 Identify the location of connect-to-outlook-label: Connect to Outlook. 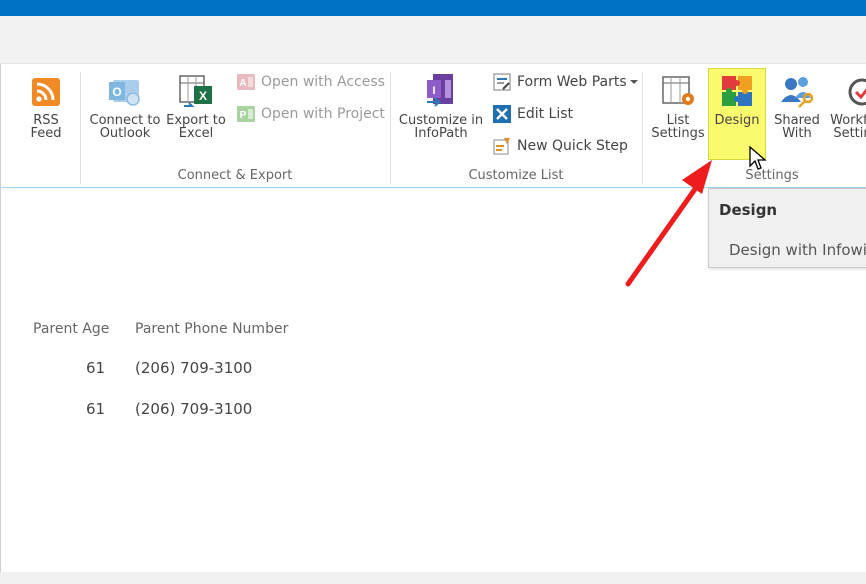
(125, 127).